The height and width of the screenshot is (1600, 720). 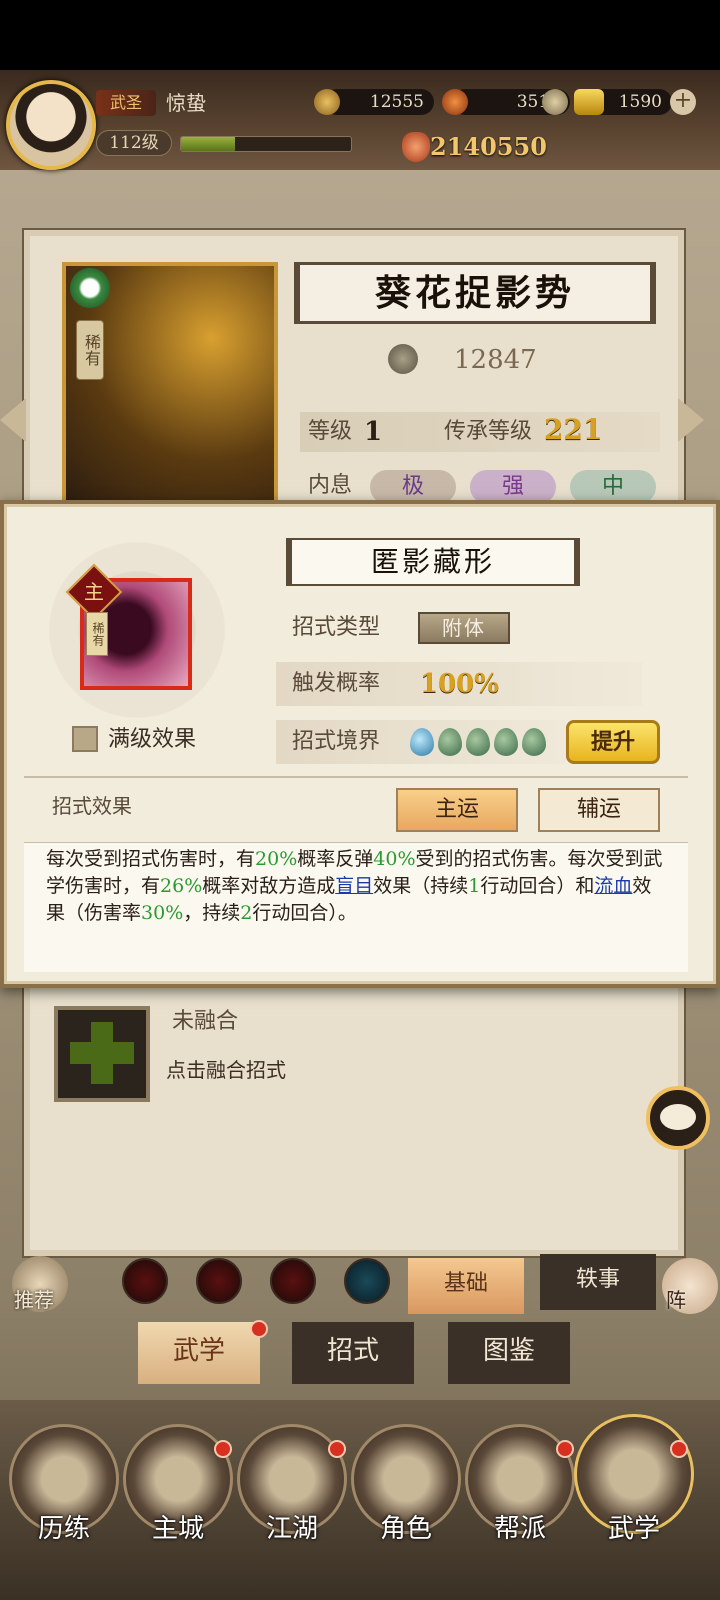 I want to click on coin-icon, so click(x=327, y=102).